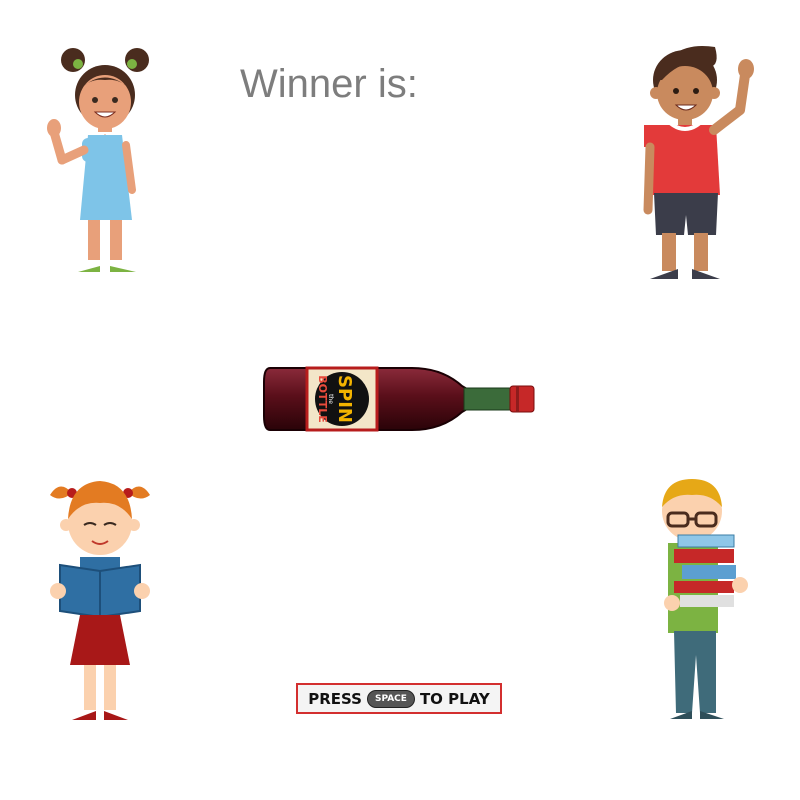  What do you see at coordinates (454, 698) in the screenshot?
I see `to-play-label: TO PLAY` at bounding box center [454, 698].